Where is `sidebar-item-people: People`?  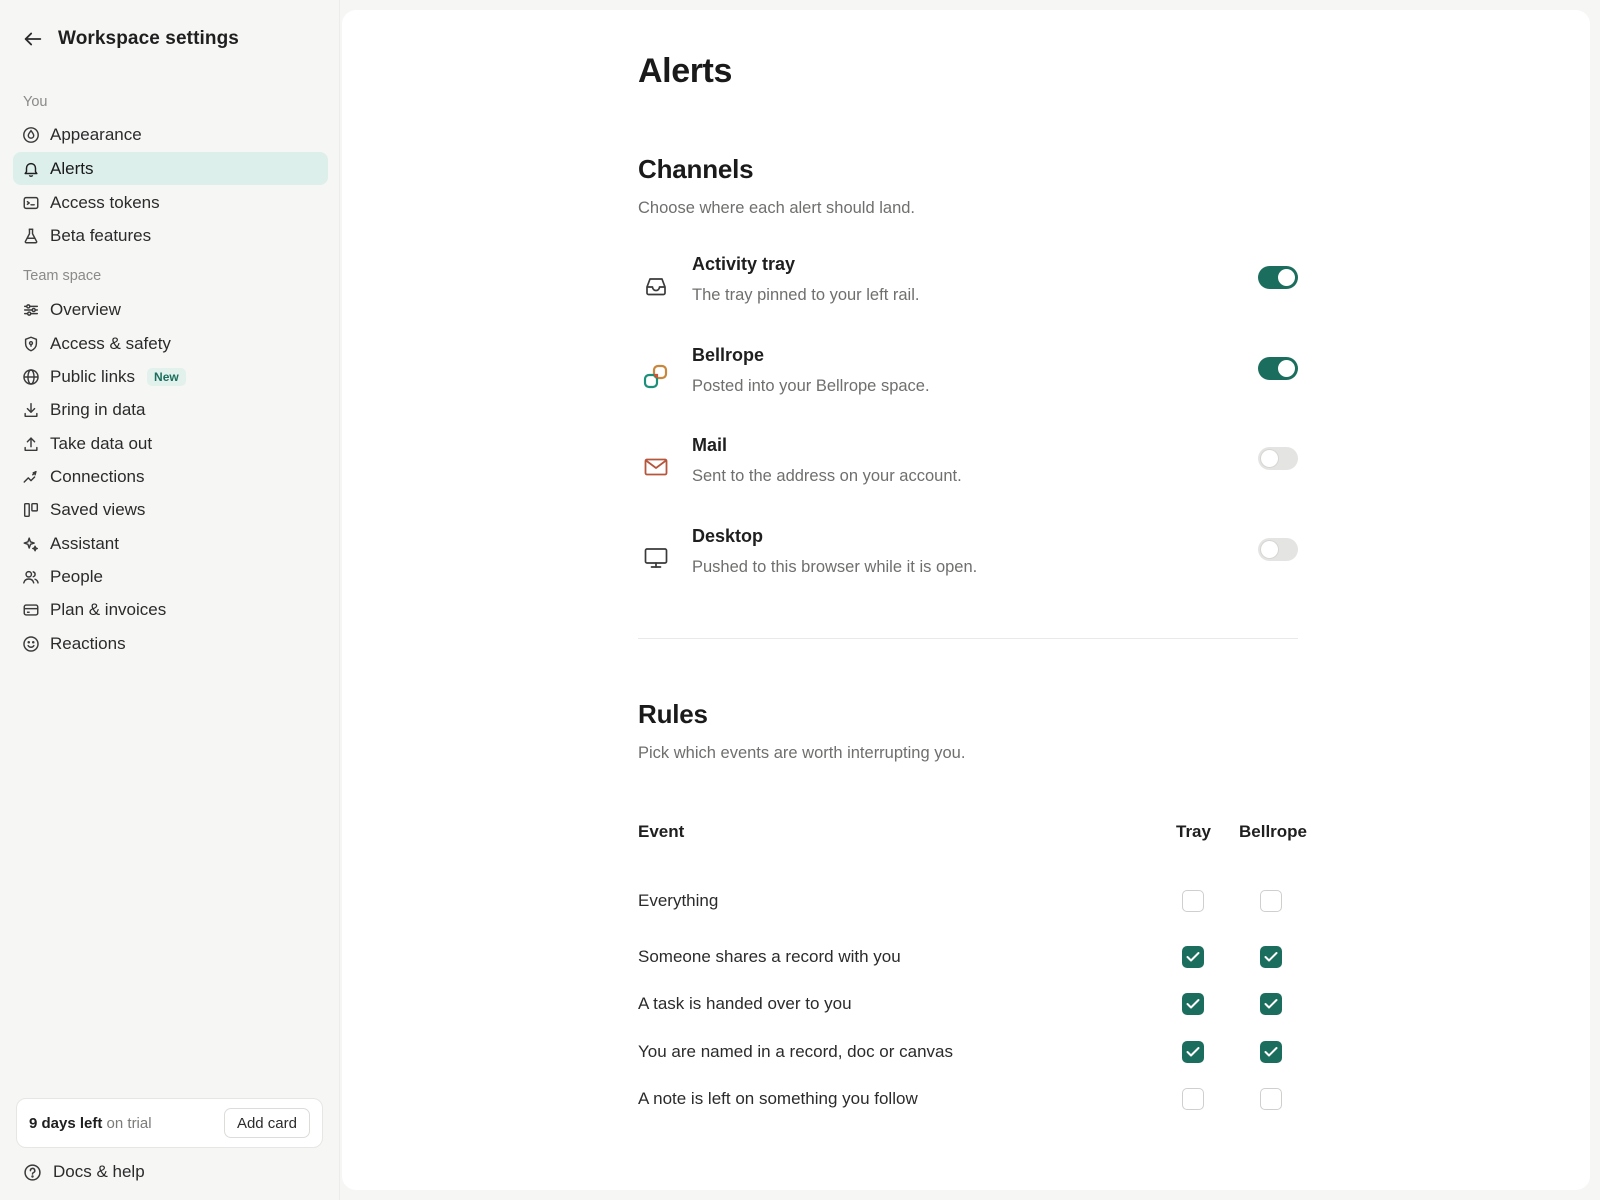 sidebar-item-people: People is located at coordinates (170, 576).